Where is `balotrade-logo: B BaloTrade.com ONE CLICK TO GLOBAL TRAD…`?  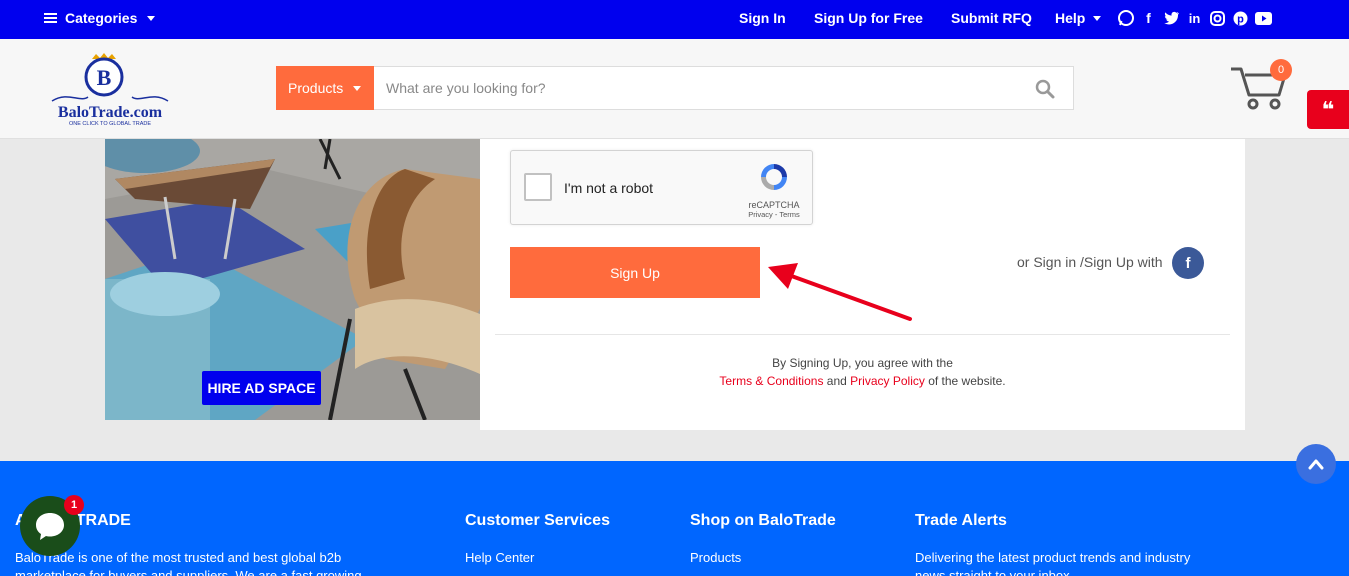
balotrade-logo: B BaloTrade.com ONE CLICK TO GLOBAL TRAD… is located at coordinates (110, 90).